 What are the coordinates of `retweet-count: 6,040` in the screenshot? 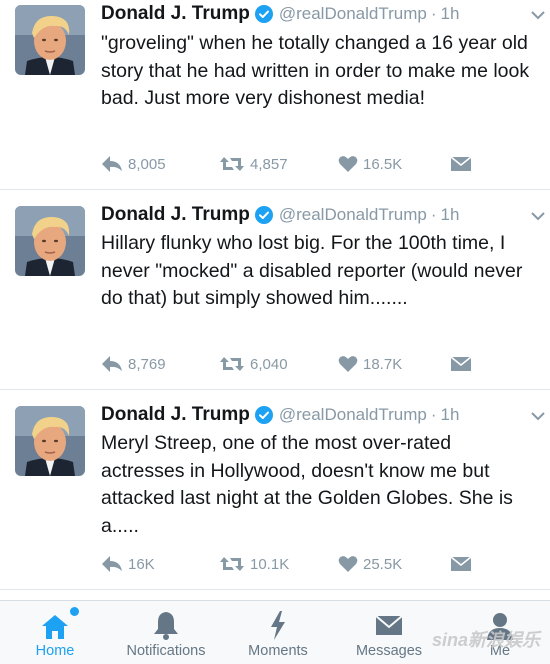 It's located at (269, 364).